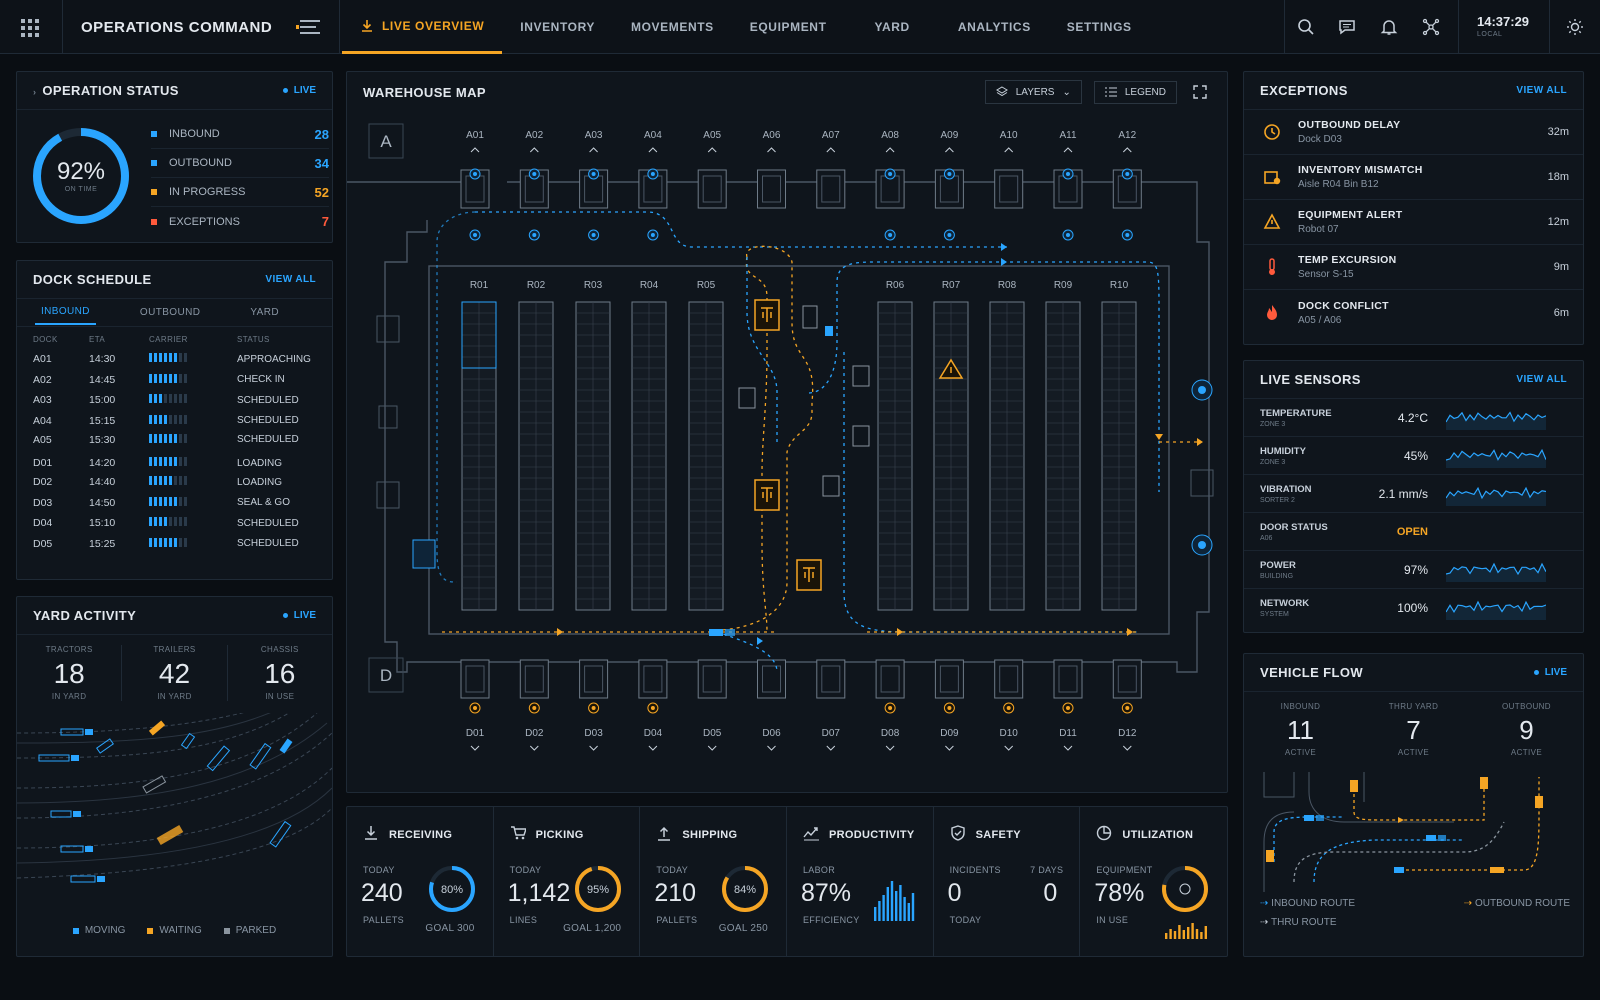 The width and height of the screenshot is (1600, 1000). I want to click on table-row: D02 14:40 LOADING, so click(174, 482).